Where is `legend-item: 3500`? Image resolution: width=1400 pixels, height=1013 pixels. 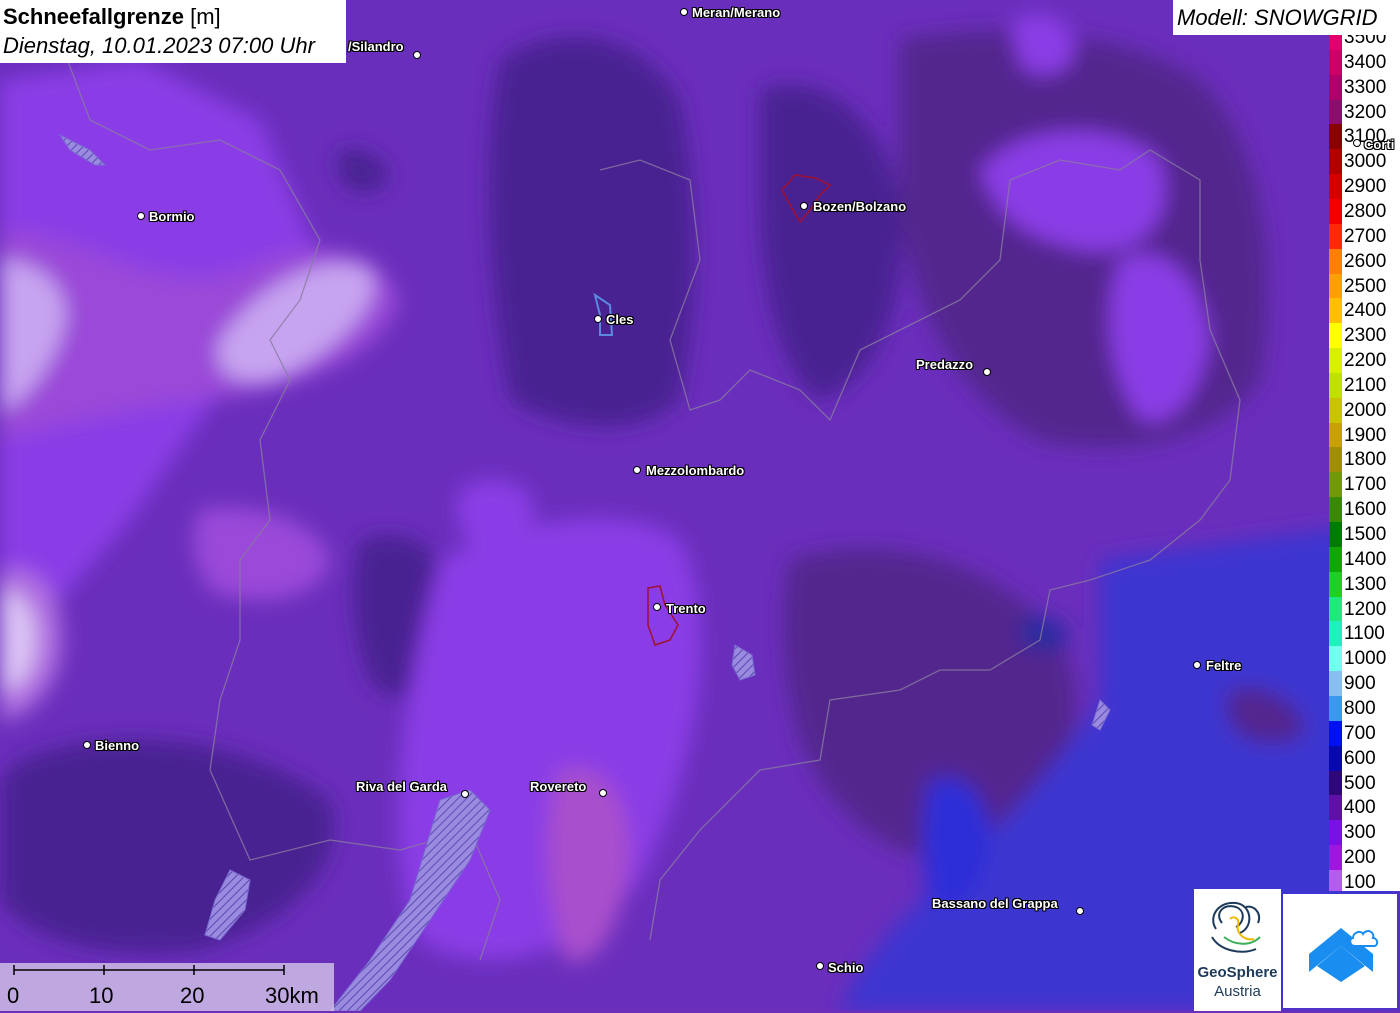 legend-item: 3500 is located at coordinates (1364, 42).